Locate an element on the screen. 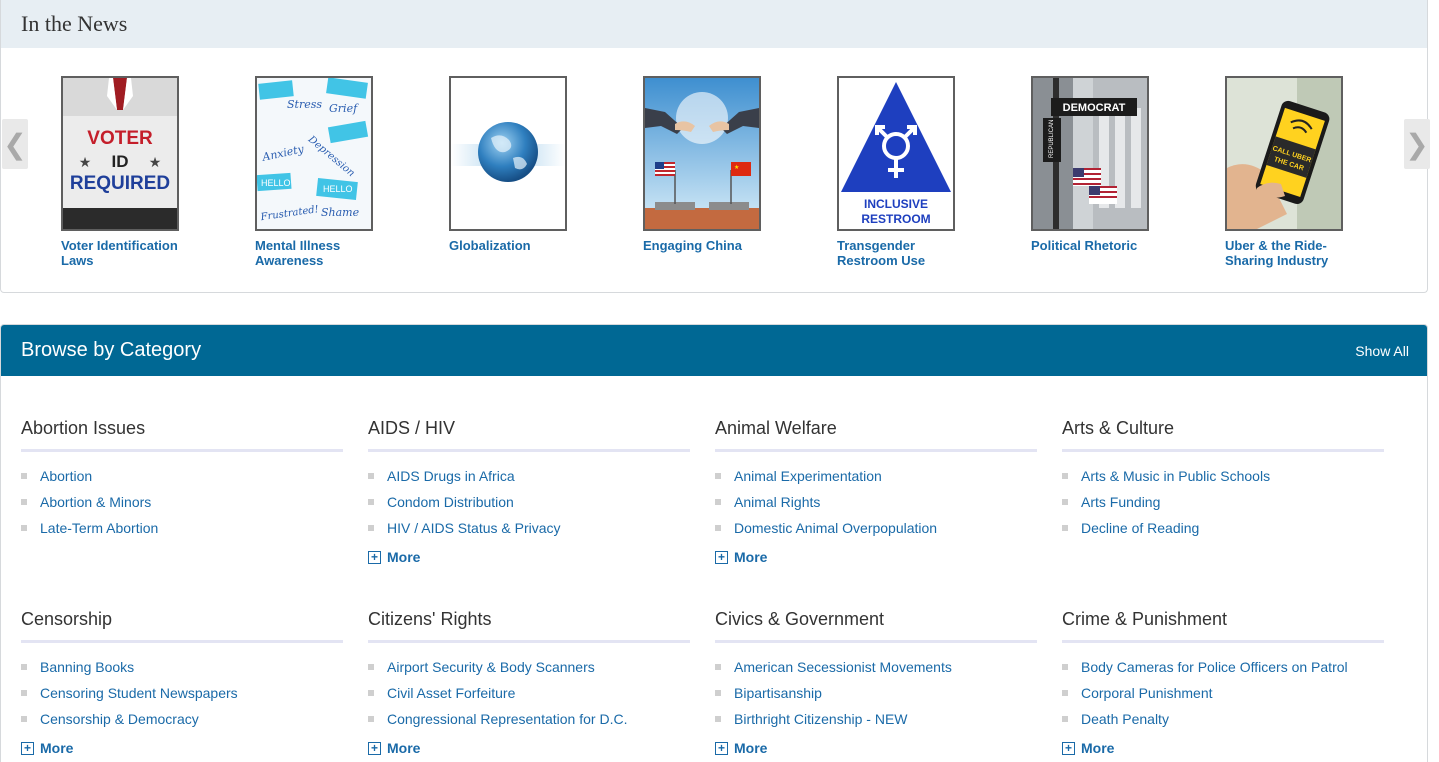 This screenshot has height=762, width=1439. category-link: Decline of Reading is located at coordinates (1140, 528).